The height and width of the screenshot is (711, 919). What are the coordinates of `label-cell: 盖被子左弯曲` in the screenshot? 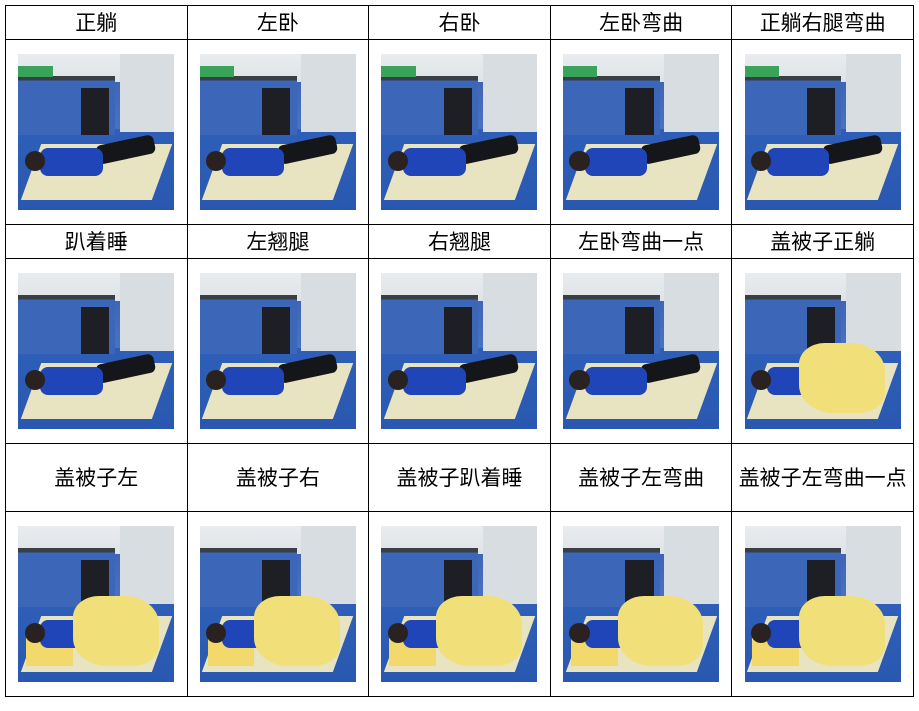 It's located at (641, 477).